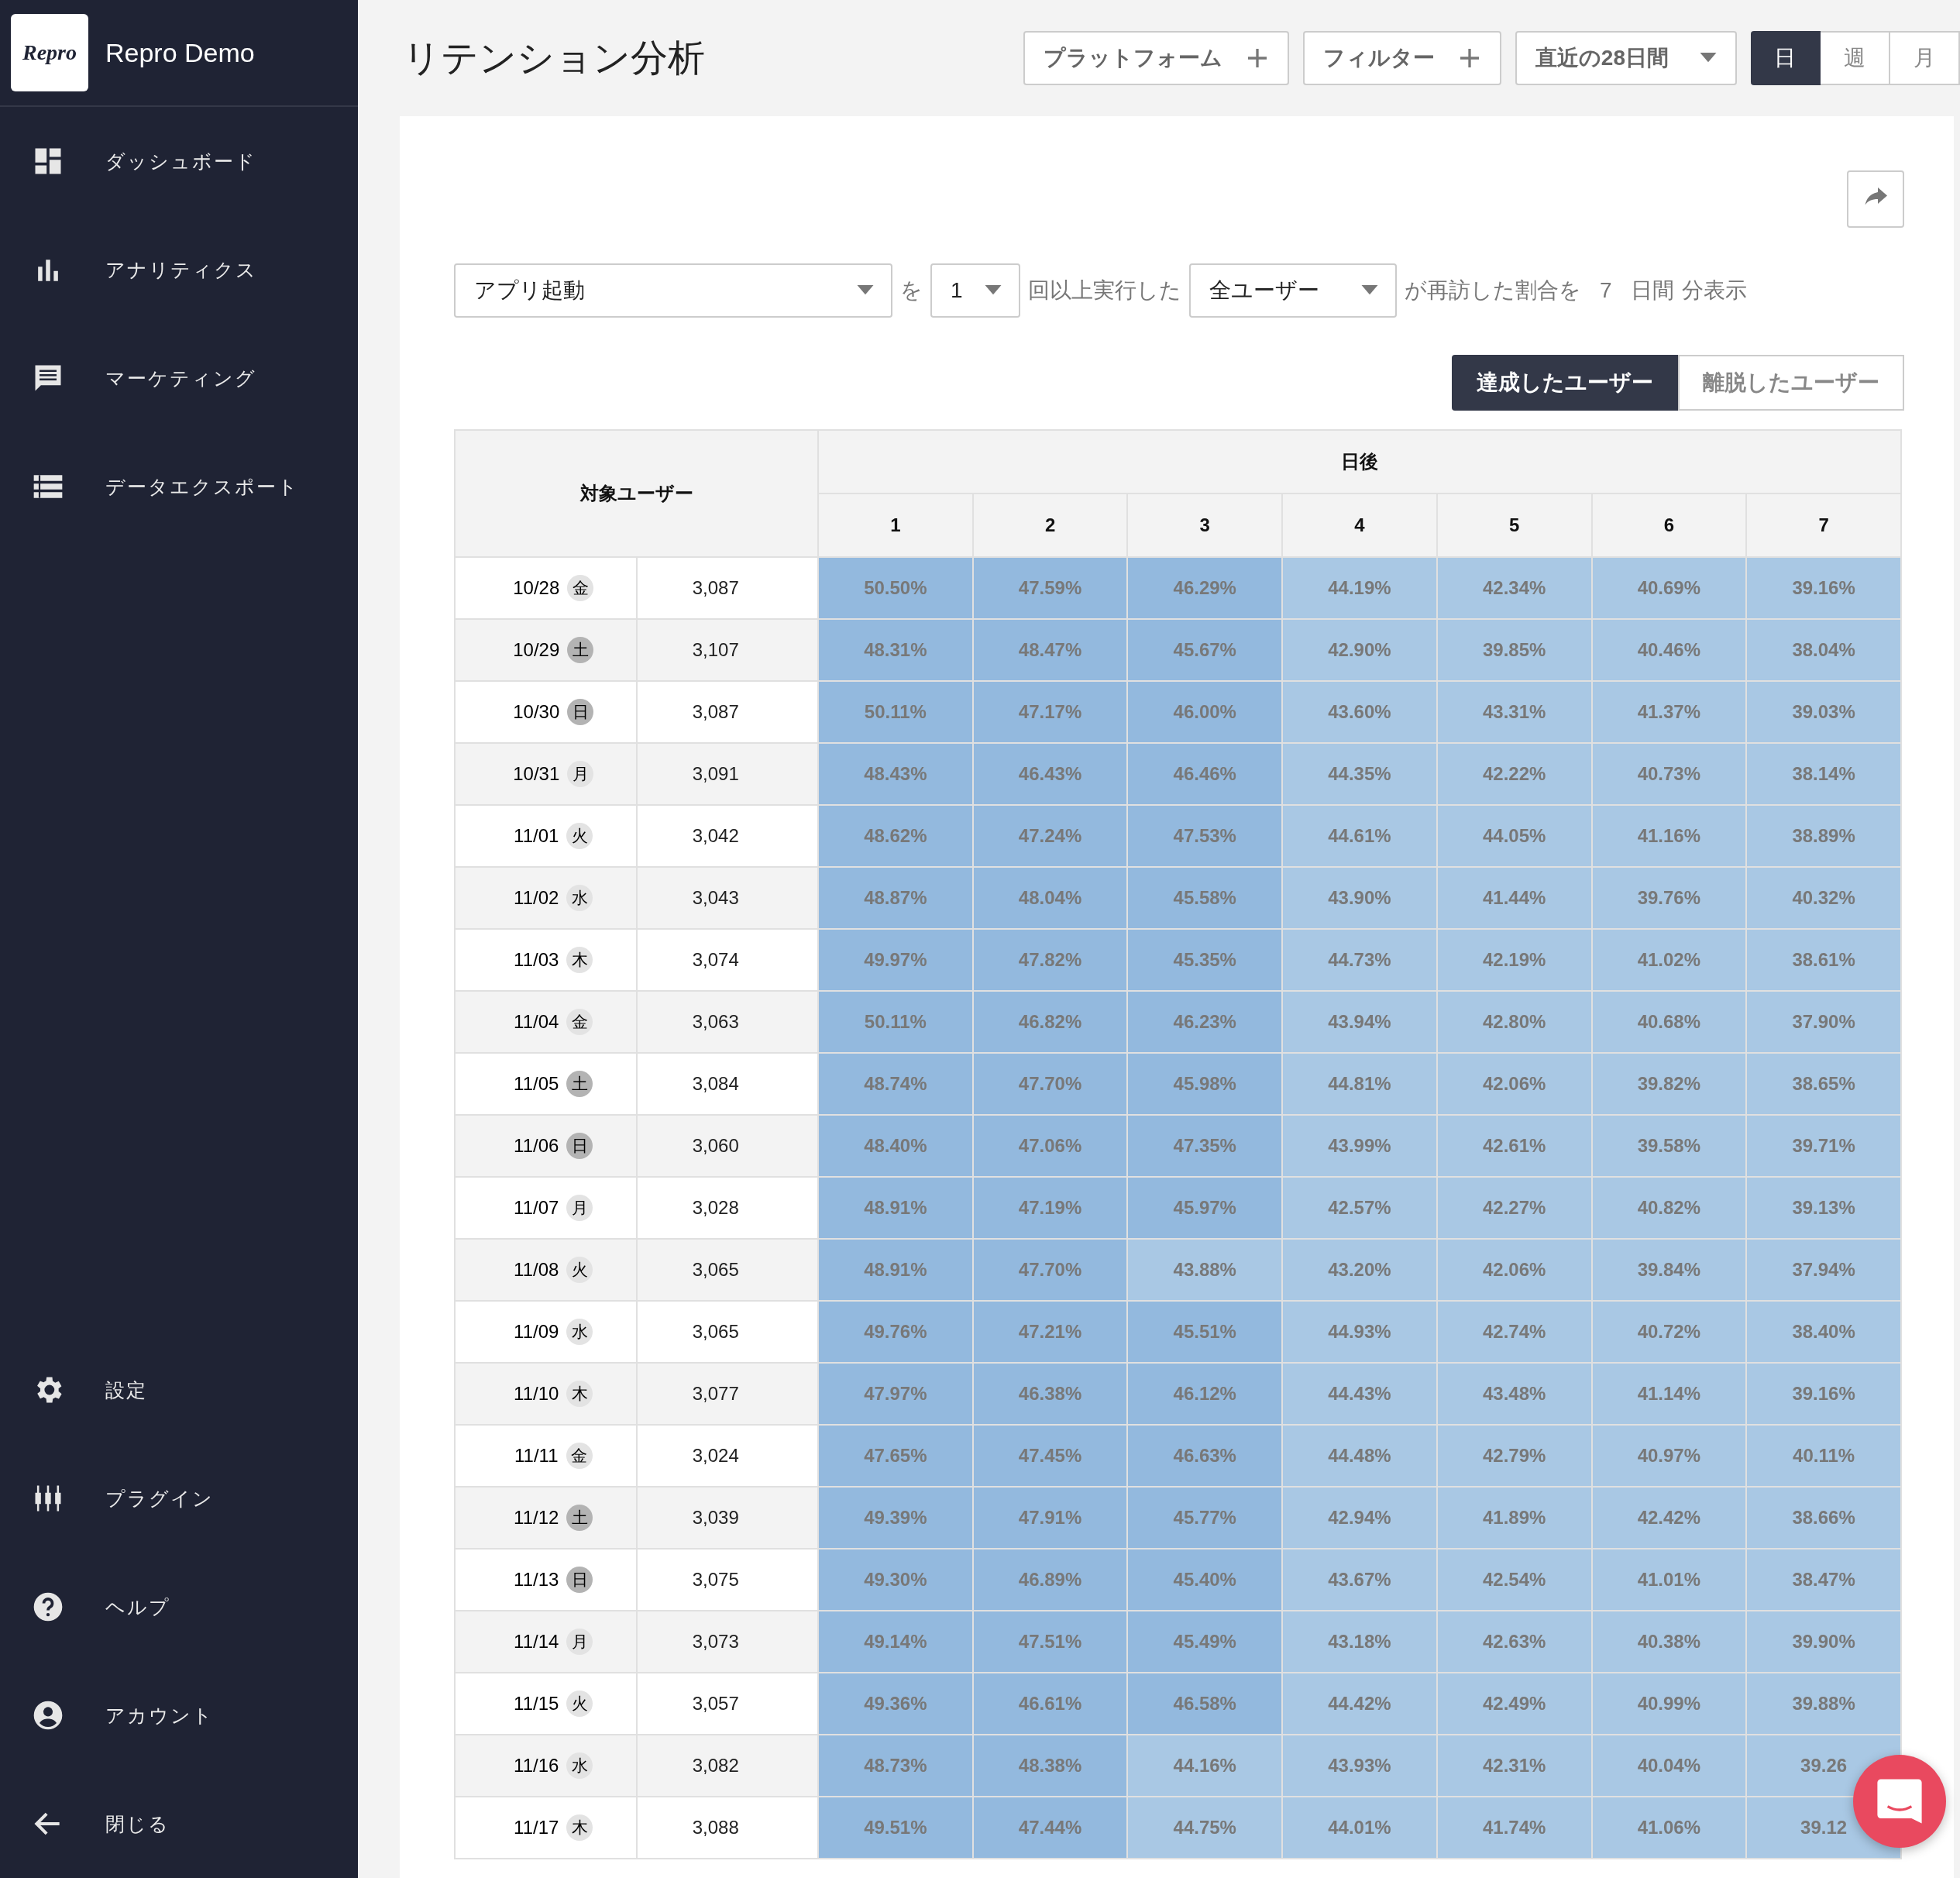 Image resolution: width=1960 pixels, height=1878 pixels. Describe the element at coordinates (1205, 1208) in the screenshot. I see `heatmap-cell: 45.97%` at that location.